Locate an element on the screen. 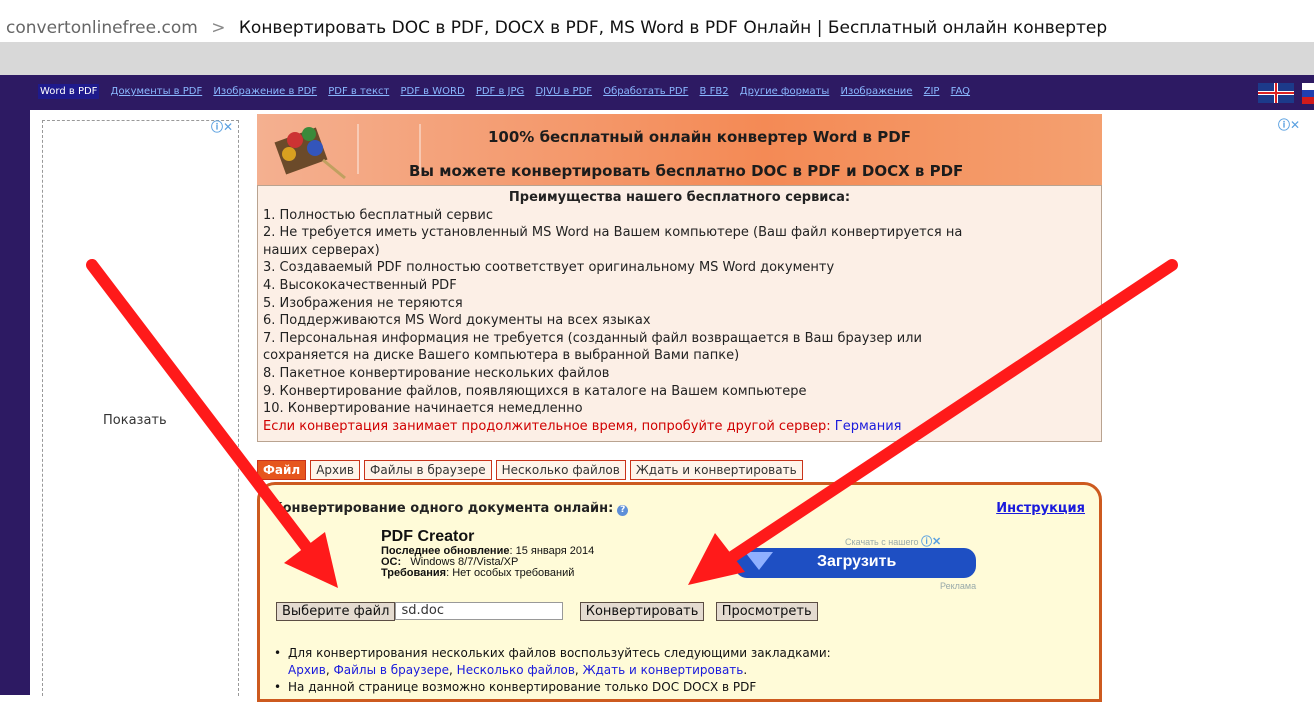 The width and height of the screenshot is (1314, 702). nav-pdf-to-word: PDF в WORD is located at coordinates (433, 91).